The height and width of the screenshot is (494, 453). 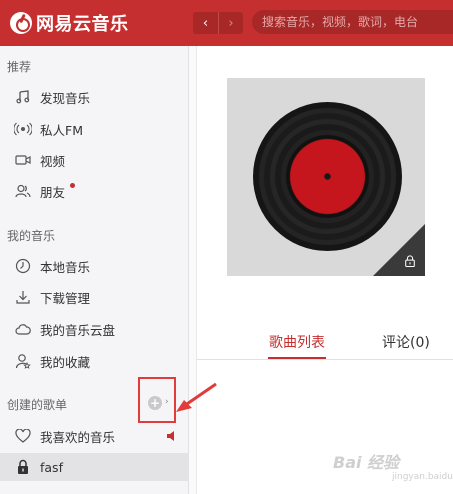 What do you see at coordinates (53, 161) in the screenshot?
I see `sidebar-item-label: 视频` at bounding box center [53, 161].